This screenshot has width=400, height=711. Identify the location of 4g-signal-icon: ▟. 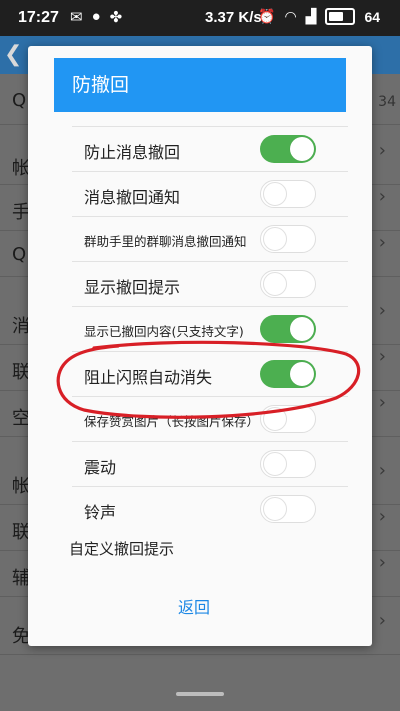
(311, 16).